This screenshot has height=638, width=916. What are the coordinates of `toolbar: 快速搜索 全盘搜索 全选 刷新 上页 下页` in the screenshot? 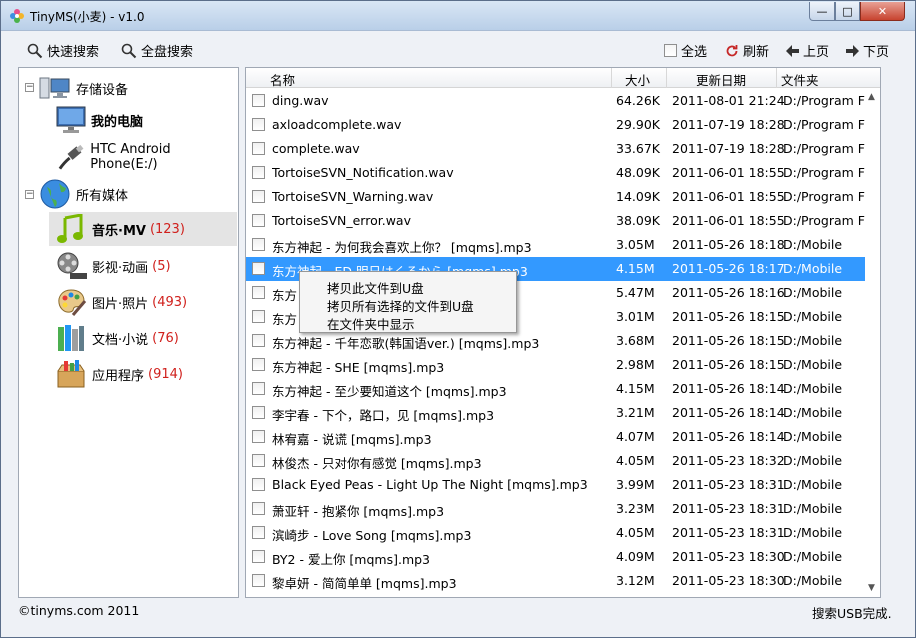 It's located at (458, 49).